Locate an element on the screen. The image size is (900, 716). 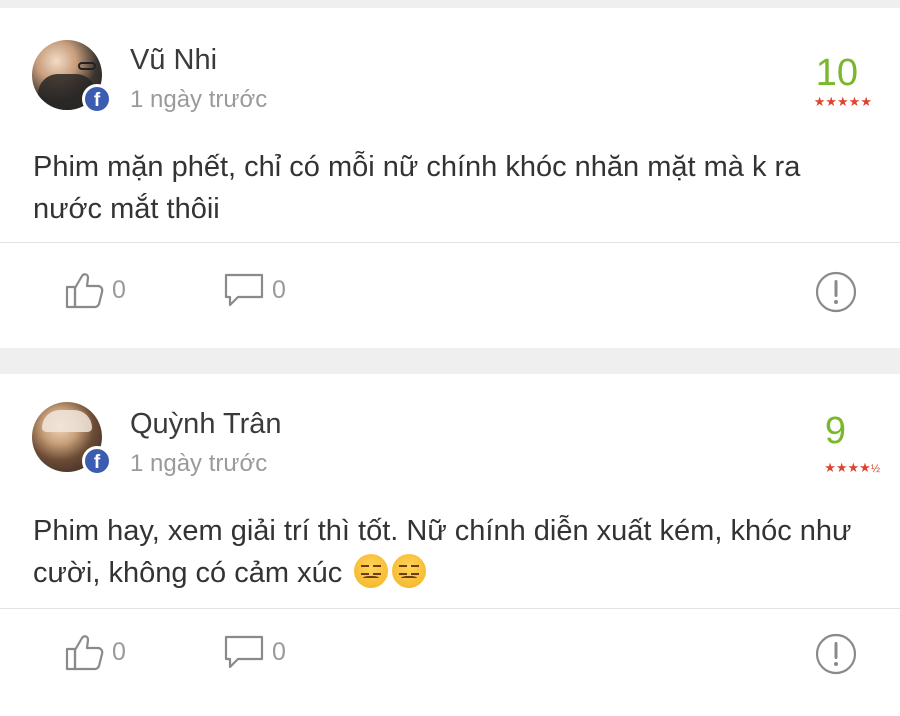
reviewer-name: Quỳnh Trân is located at coordinates (206, 424).